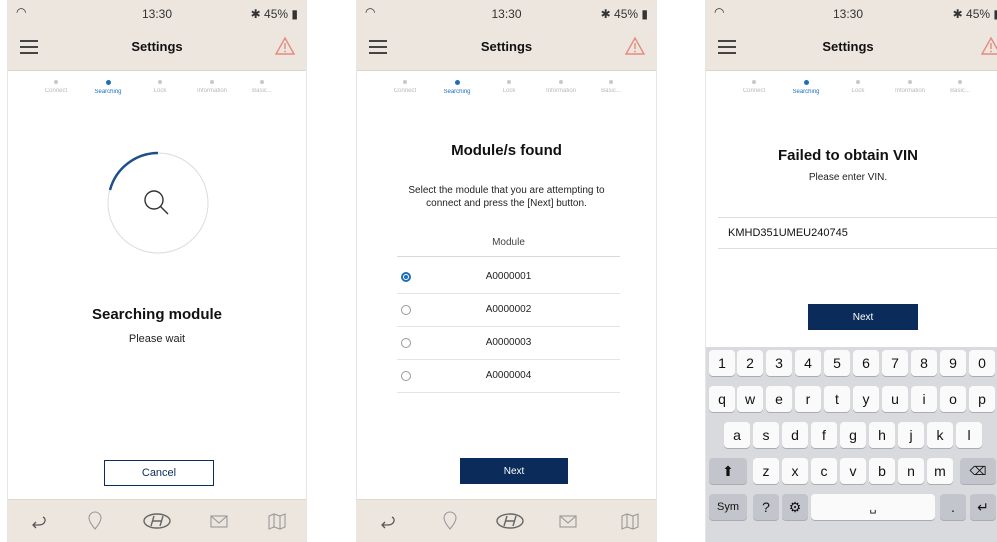  Describe the element at coordinates (982, 399) in the screenshot. I see `key: p` at that location.